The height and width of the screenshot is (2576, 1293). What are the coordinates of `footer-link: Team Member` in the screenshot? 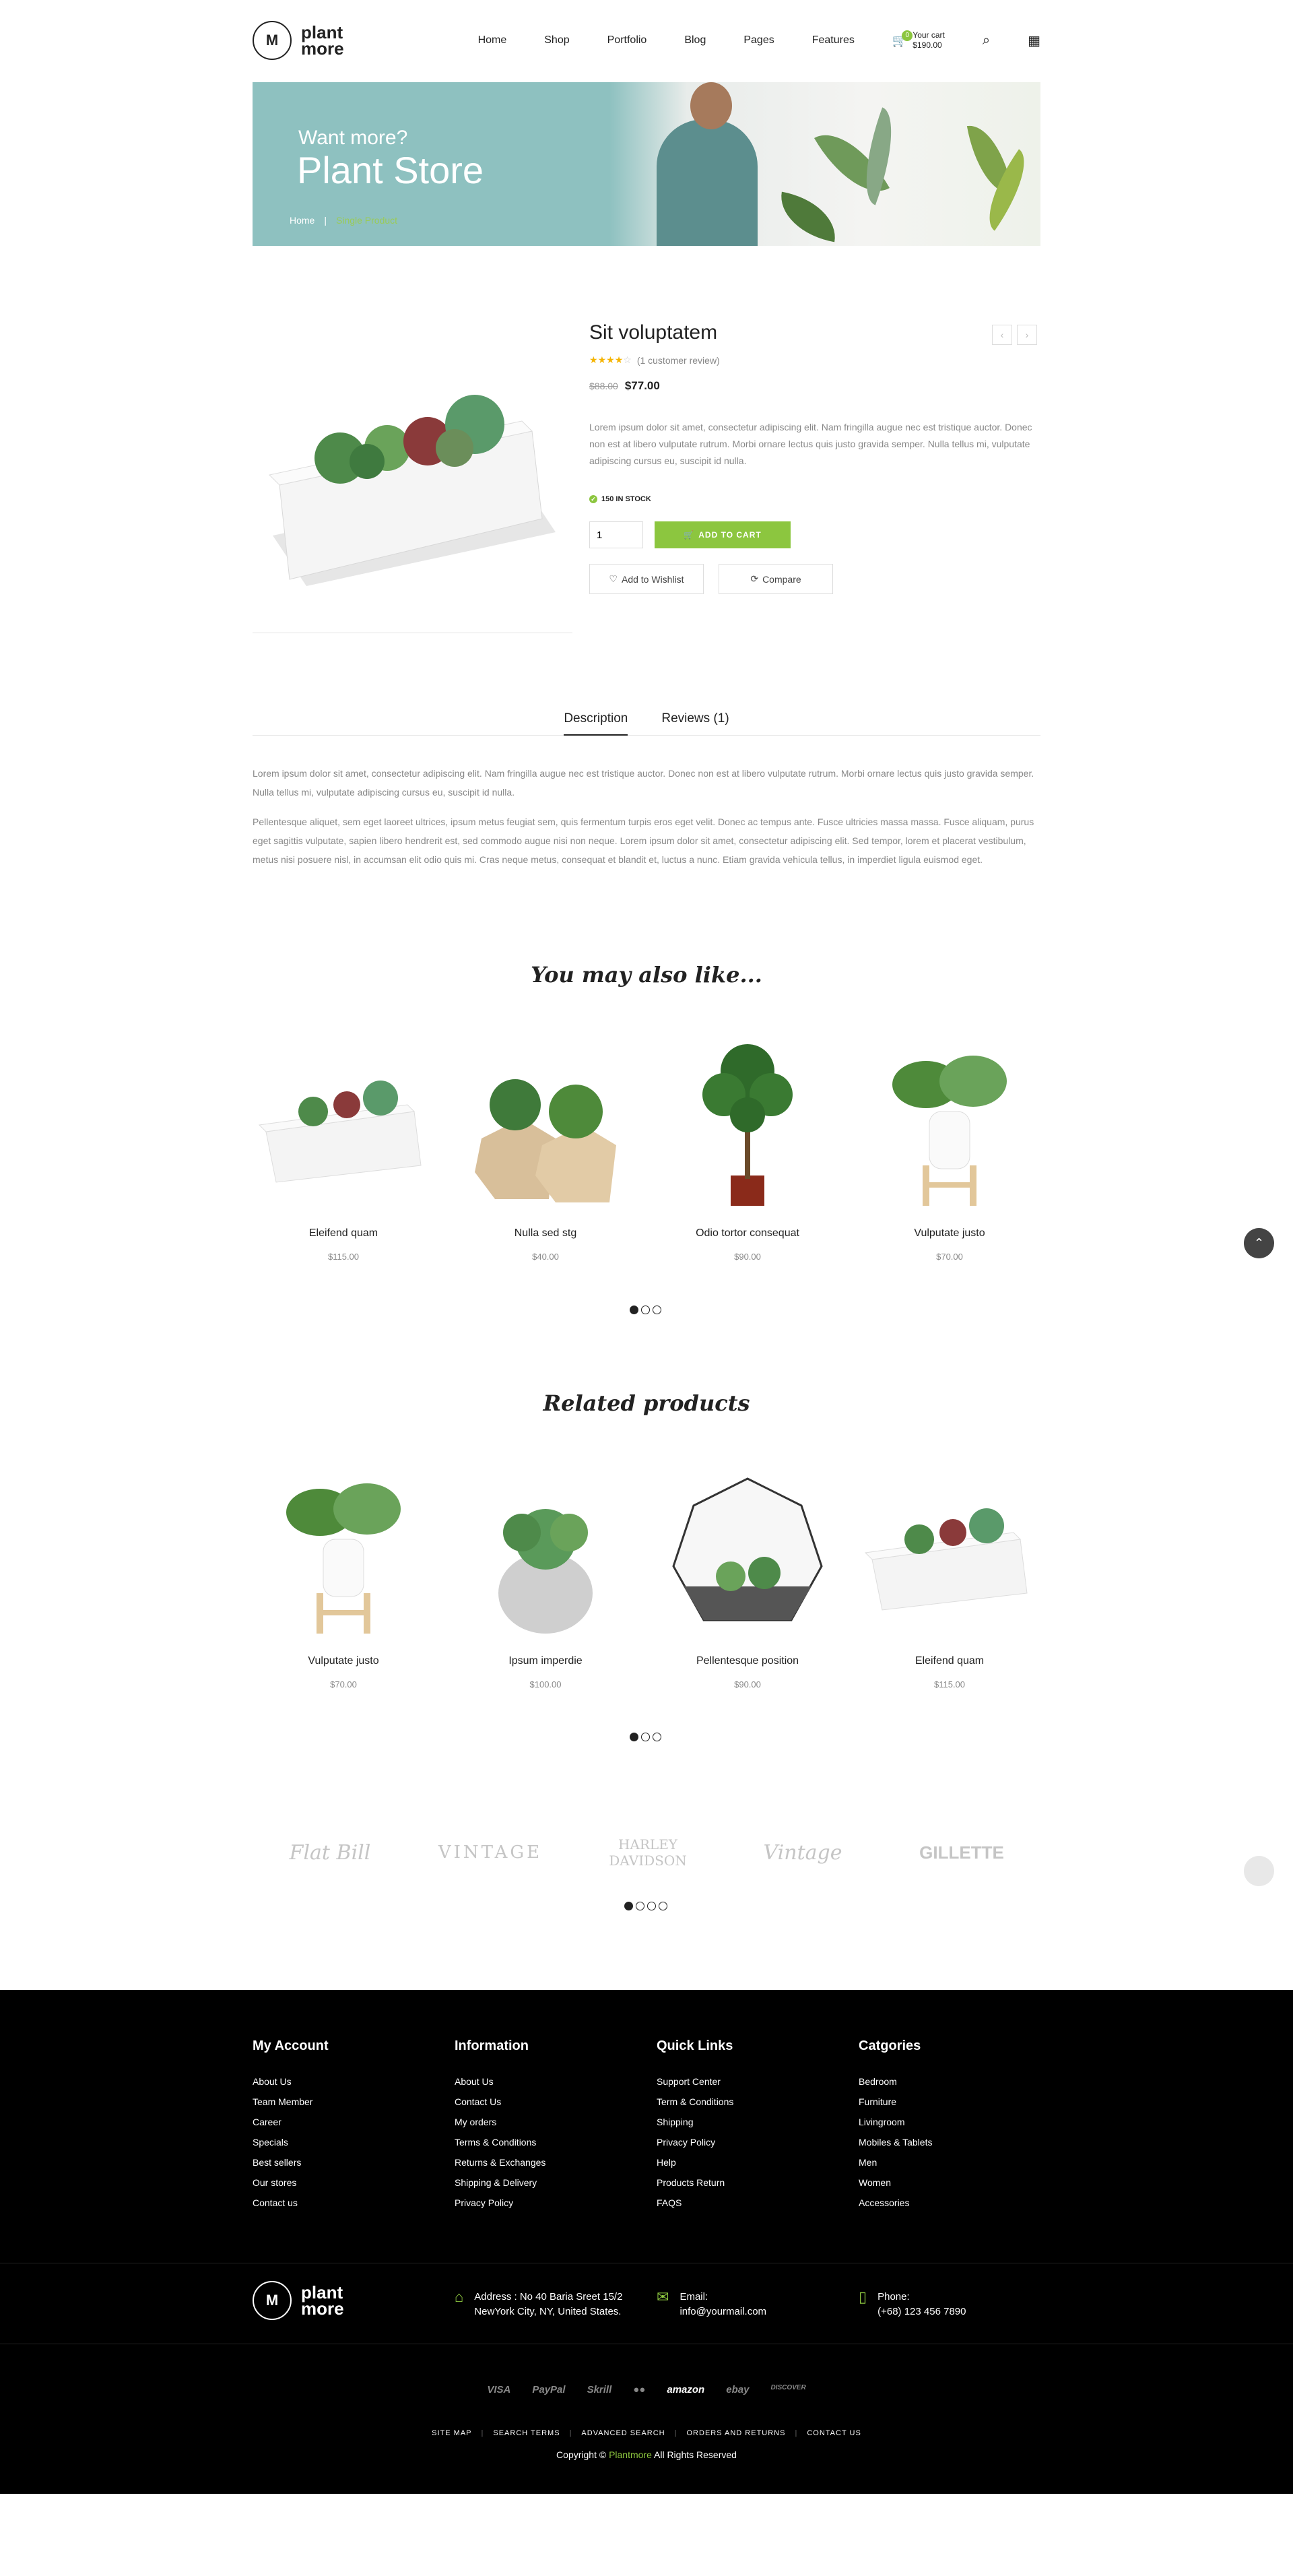 It's located at (340, 2102).